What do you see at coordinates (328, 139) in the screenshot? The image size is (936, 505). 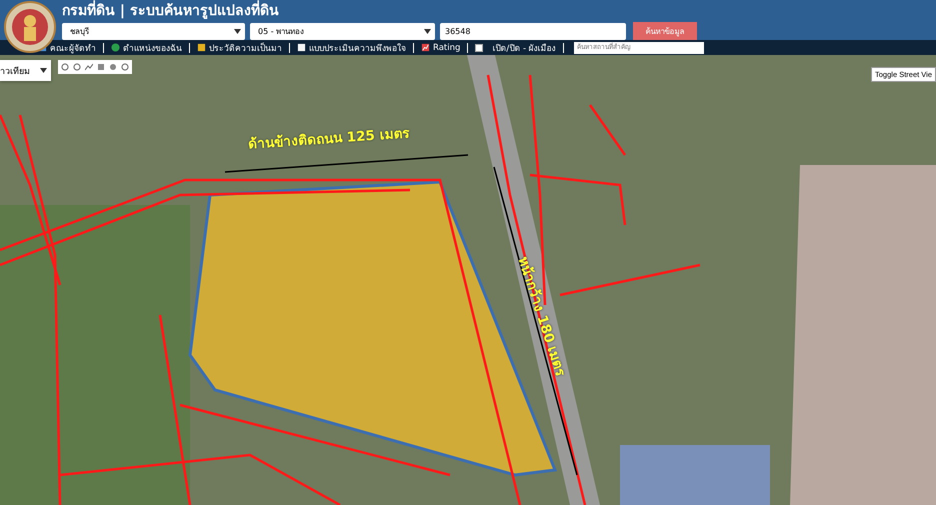 I see `measurement-label: ด้านข้างติดถนน 125 เมตร` at bounding box center [328, 139].